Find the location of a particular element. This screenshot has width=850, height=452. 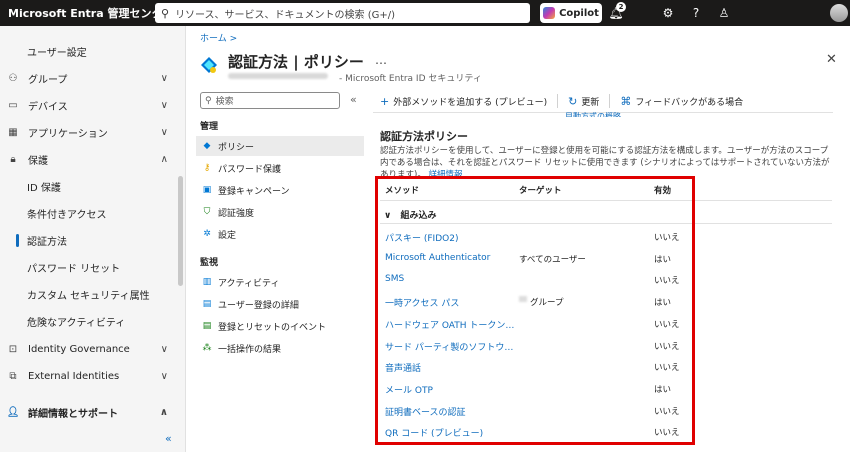

entra-diamond-icon is located at coordinates (209, 65).